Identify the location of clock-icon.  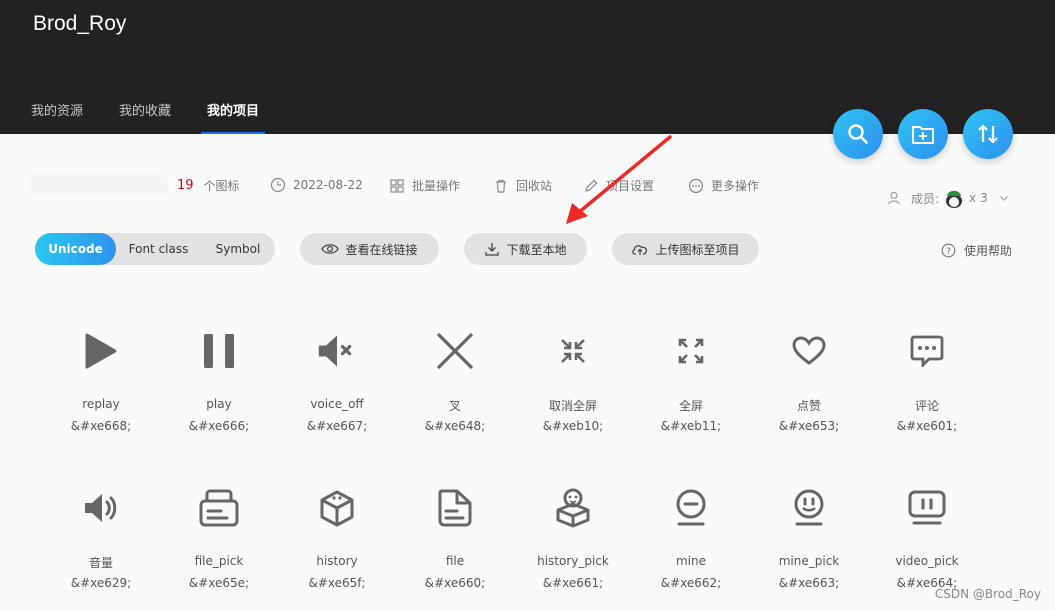
(278, 185).